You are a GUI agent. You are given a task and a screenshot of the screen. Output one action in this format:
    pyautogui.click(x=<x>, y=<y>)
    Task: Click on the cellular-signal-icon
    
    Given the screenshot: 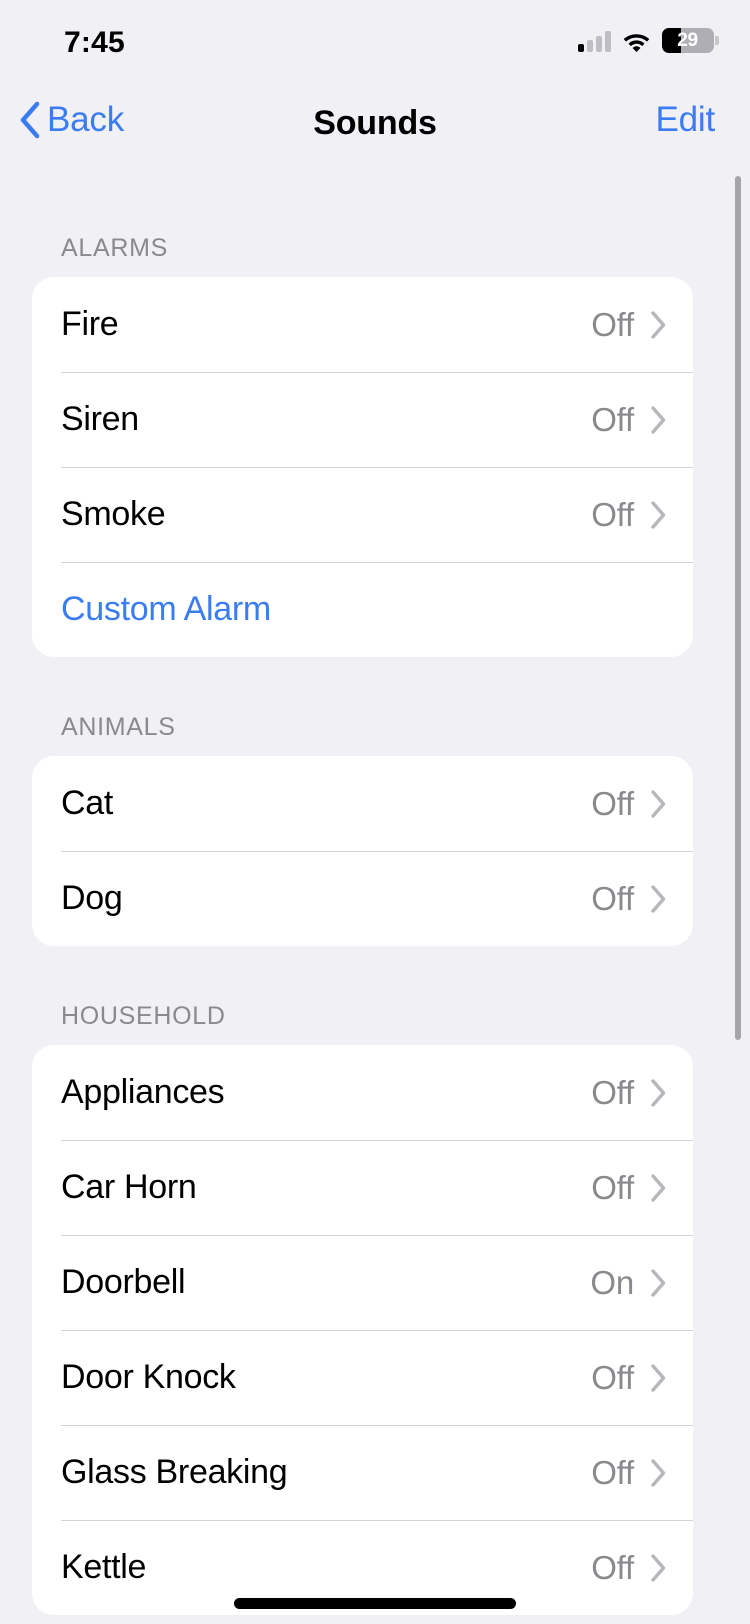 What is the action you would take?
    pyautogui.click(x=594, y=41)
    